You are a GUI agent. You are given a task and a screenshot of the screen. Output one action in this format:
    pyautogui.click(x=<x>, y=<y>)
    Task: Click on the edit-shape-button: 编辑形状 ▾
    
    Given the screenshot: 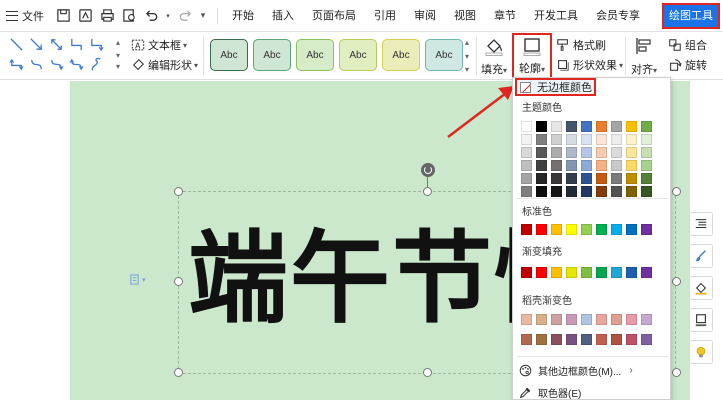 What is the action you would take?
    pyautogui.click(x=164, y=65)
    